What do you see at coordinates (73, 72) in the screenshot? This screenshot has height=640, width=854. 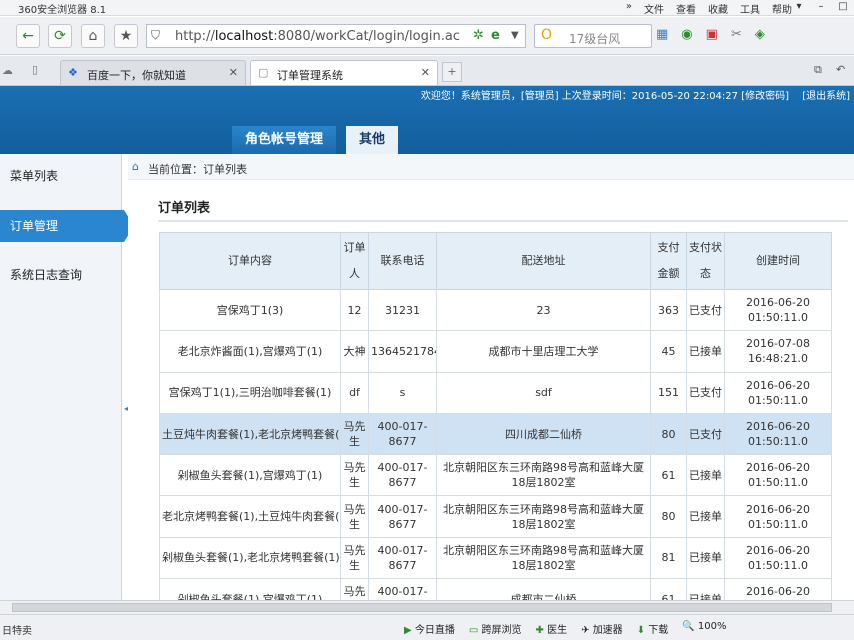 I see `baidu-icon: ❖` at bounding box center [73, 72].